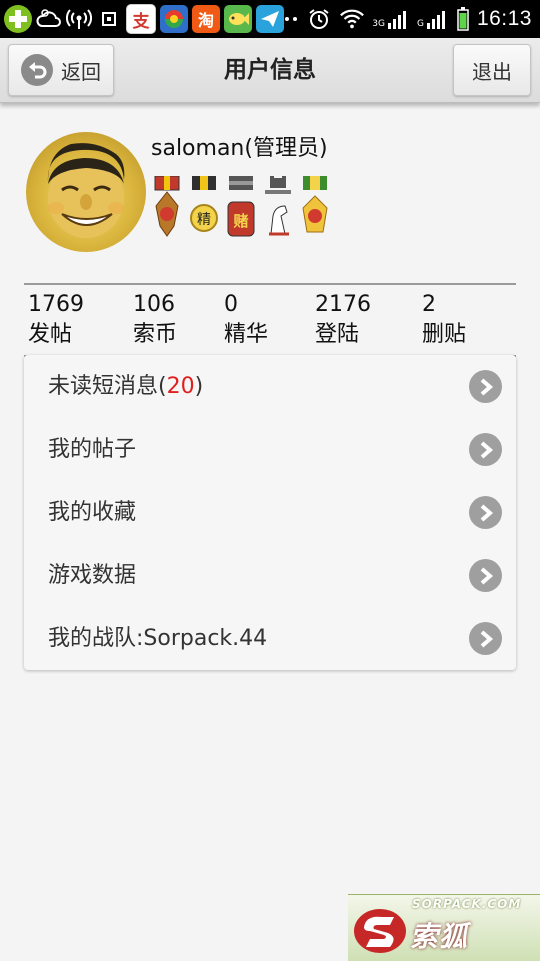 Image resolution: width=540 pixels, height=961 pixels. What do you see at coordinates (18, 19) in the screenshot?
I see `green-plus-app-icon` at bounding box center [18, 19].